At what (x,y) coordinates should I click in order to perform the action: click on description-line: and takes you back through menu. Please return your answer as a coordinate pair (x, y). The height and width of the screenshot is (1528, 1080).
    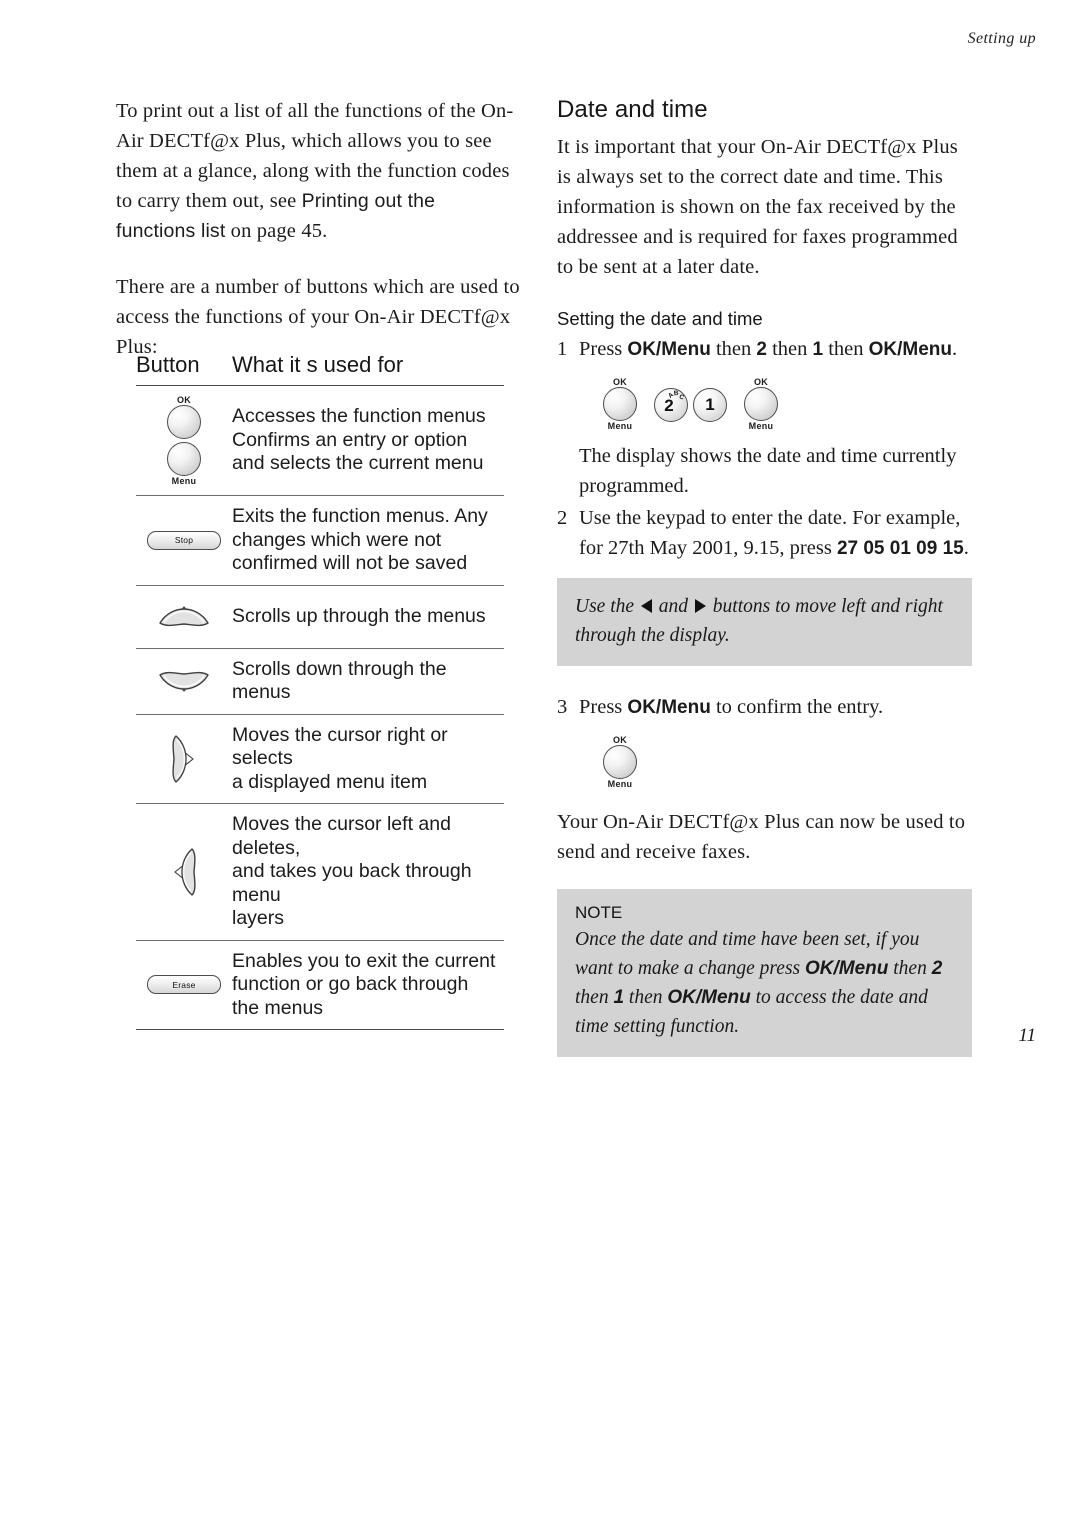
    Looking at the image, I should click on (352, 883).